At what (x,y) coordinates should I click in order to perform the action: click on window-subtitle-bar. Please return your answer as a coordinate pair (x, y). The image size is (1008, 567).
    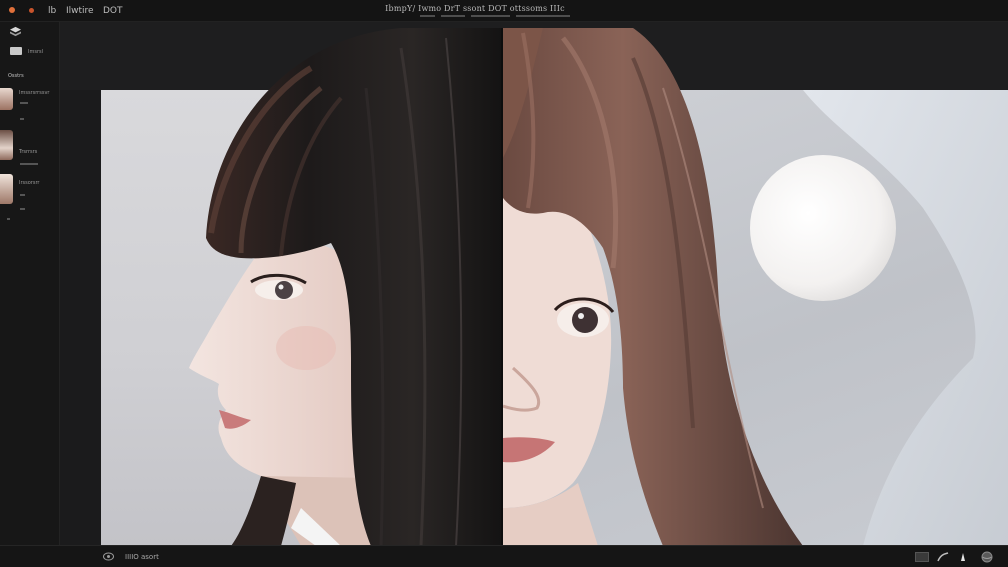
    Looking at the image, I should click on (495, 16).